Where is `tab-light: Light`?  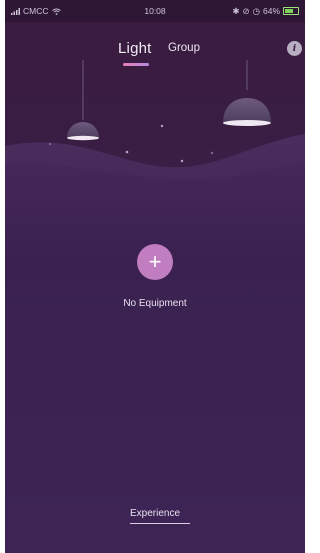 tab-light: Light is located at coordinates (135, 48).